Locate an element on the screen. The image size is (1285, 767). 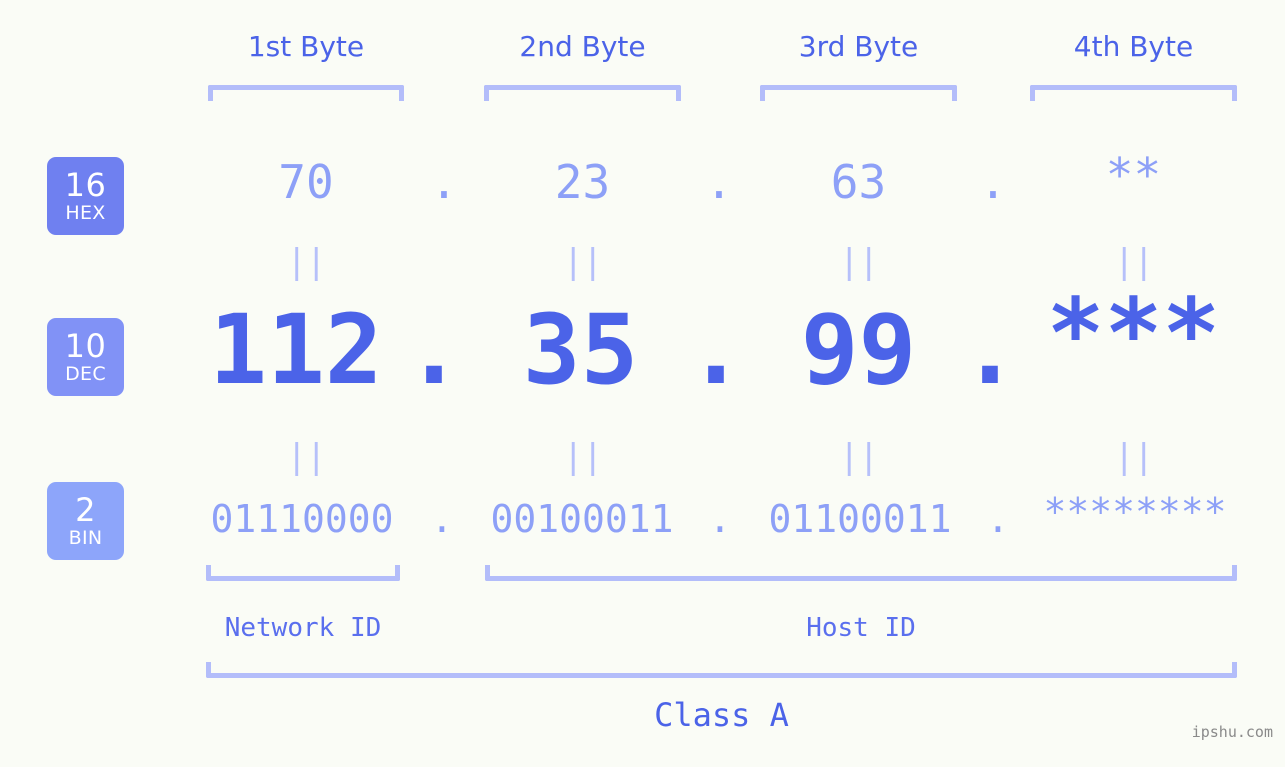
host-id-label: Host ID is located at coordinates (861, 628).